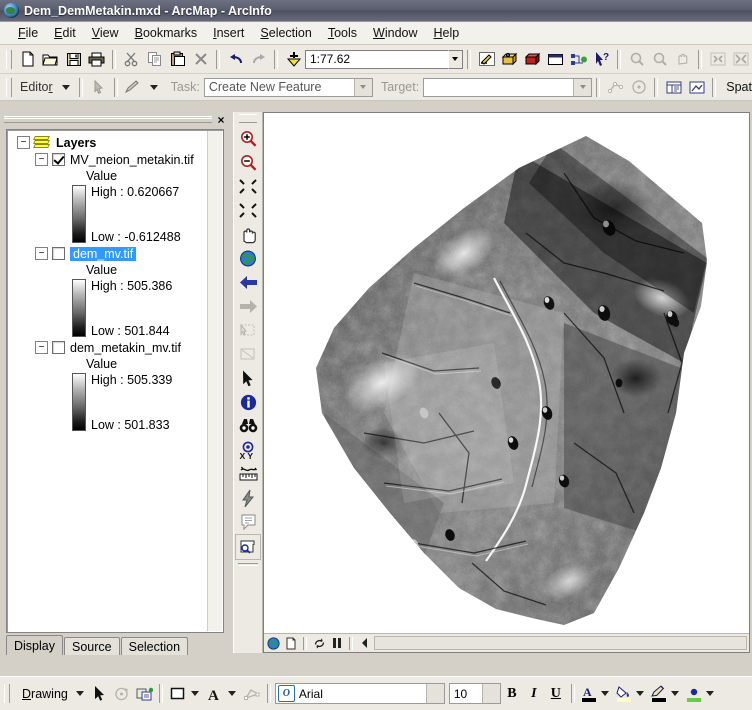 Image resolution: width=752 pixels, height=710 pixels. Describe the element at coordinates (601, 59) in the screenshot. I see `whats-this-help-icon: ?` at that location.